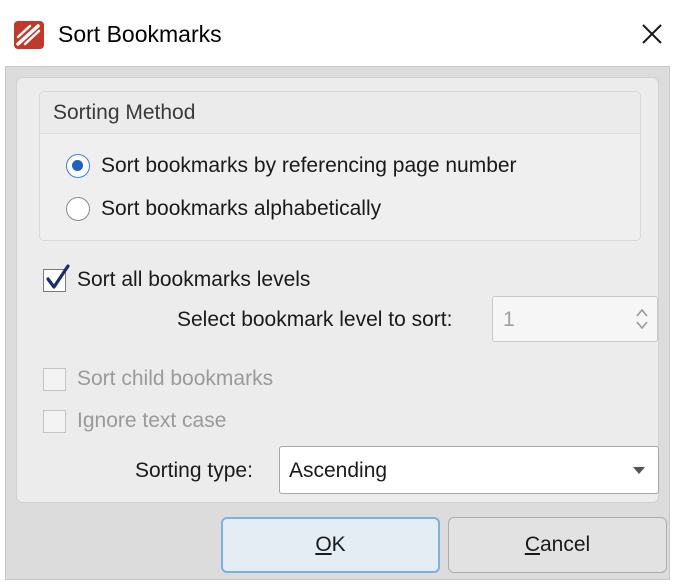 The height and width of the screenshot is (585, 677). I want to click on radio-button, so click(78, 209).